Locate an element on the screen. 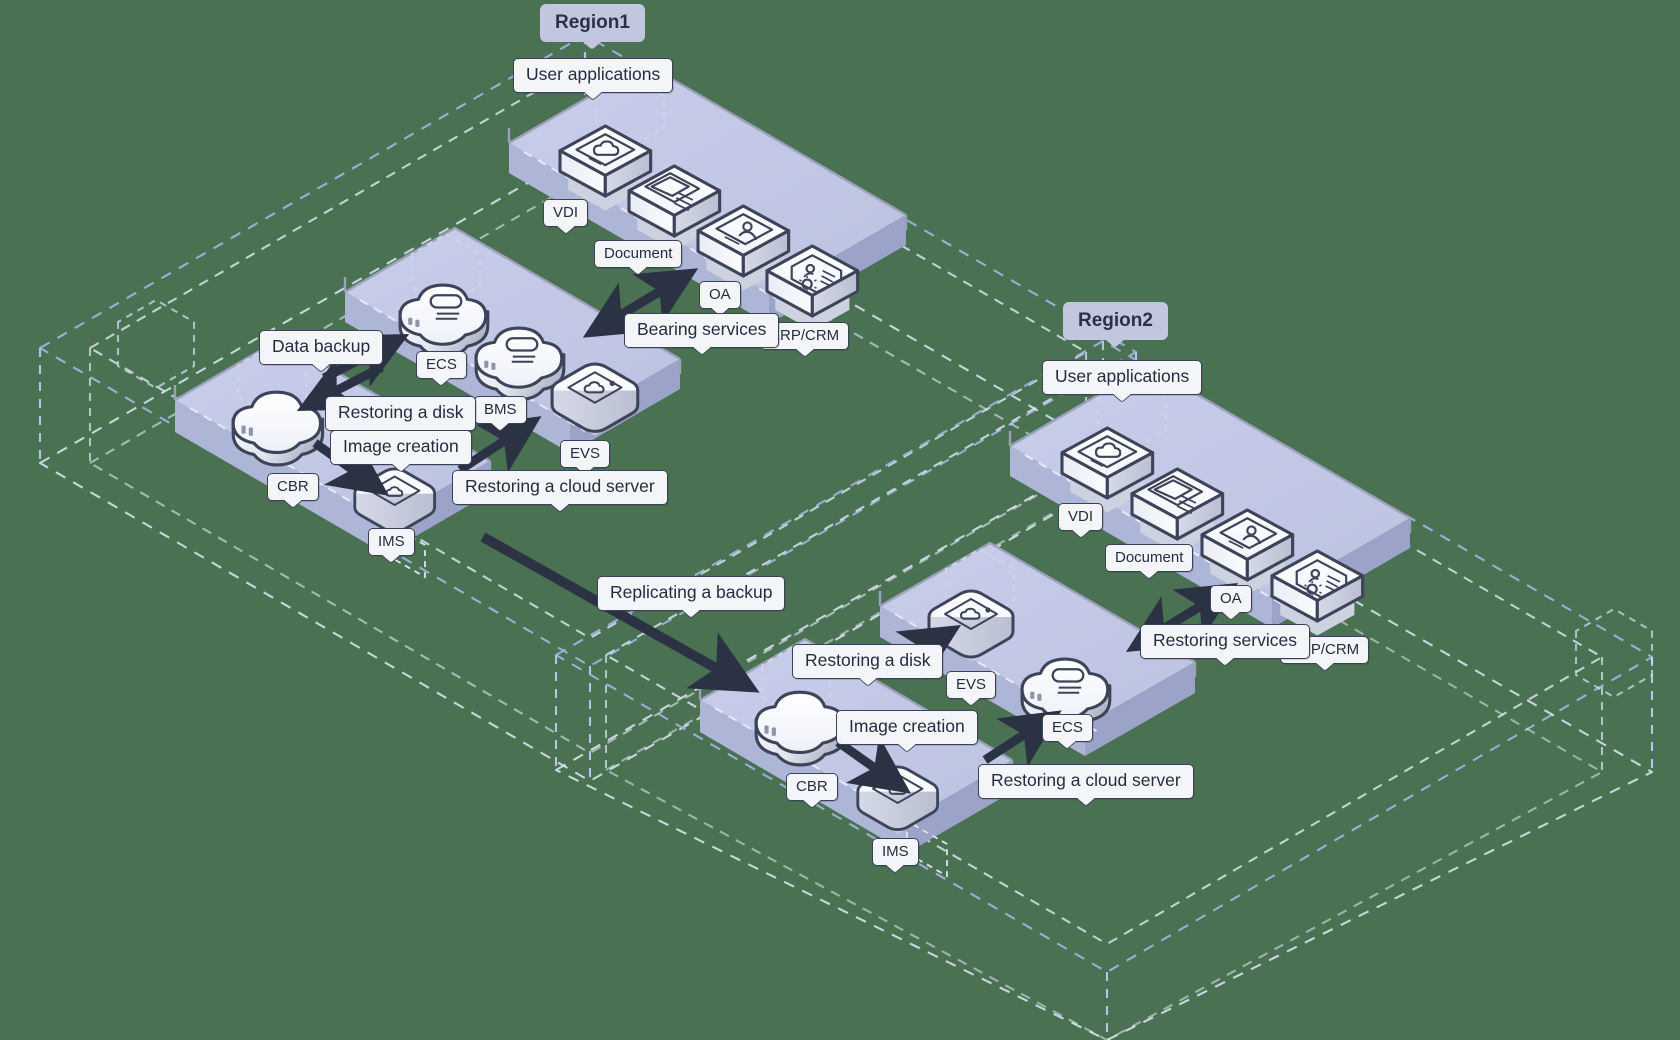 This screenshot has width=1680, height=1040. region2-flow-image-creation: Image creation is located at coordinates (907, 727).